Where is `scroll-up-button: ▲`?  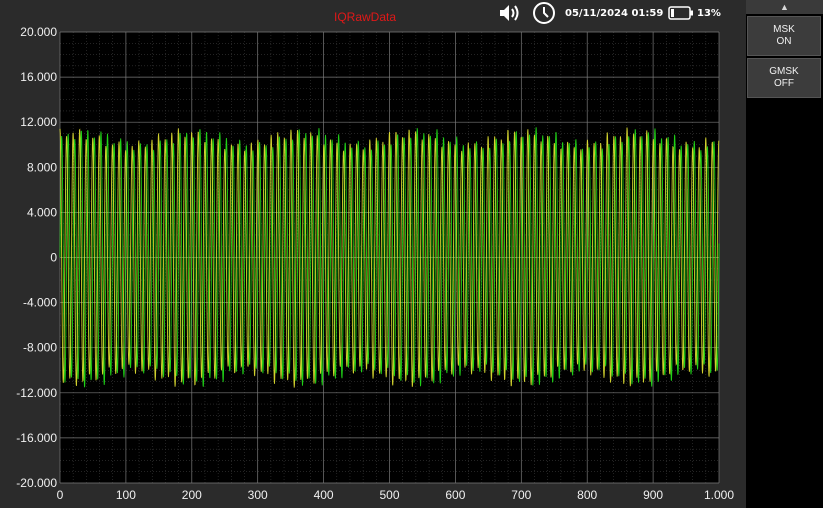
scroll-up-button: ▲ is located at coordinates (784, 7).